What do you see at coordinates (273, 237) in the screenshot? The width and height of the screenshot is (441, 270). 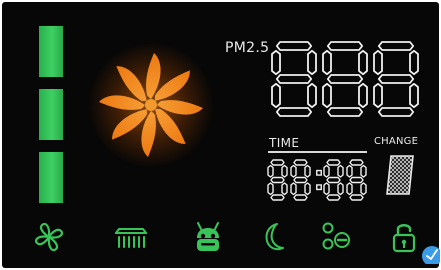 I see `sleep-moon-icon` at bounding box center [273, 237].